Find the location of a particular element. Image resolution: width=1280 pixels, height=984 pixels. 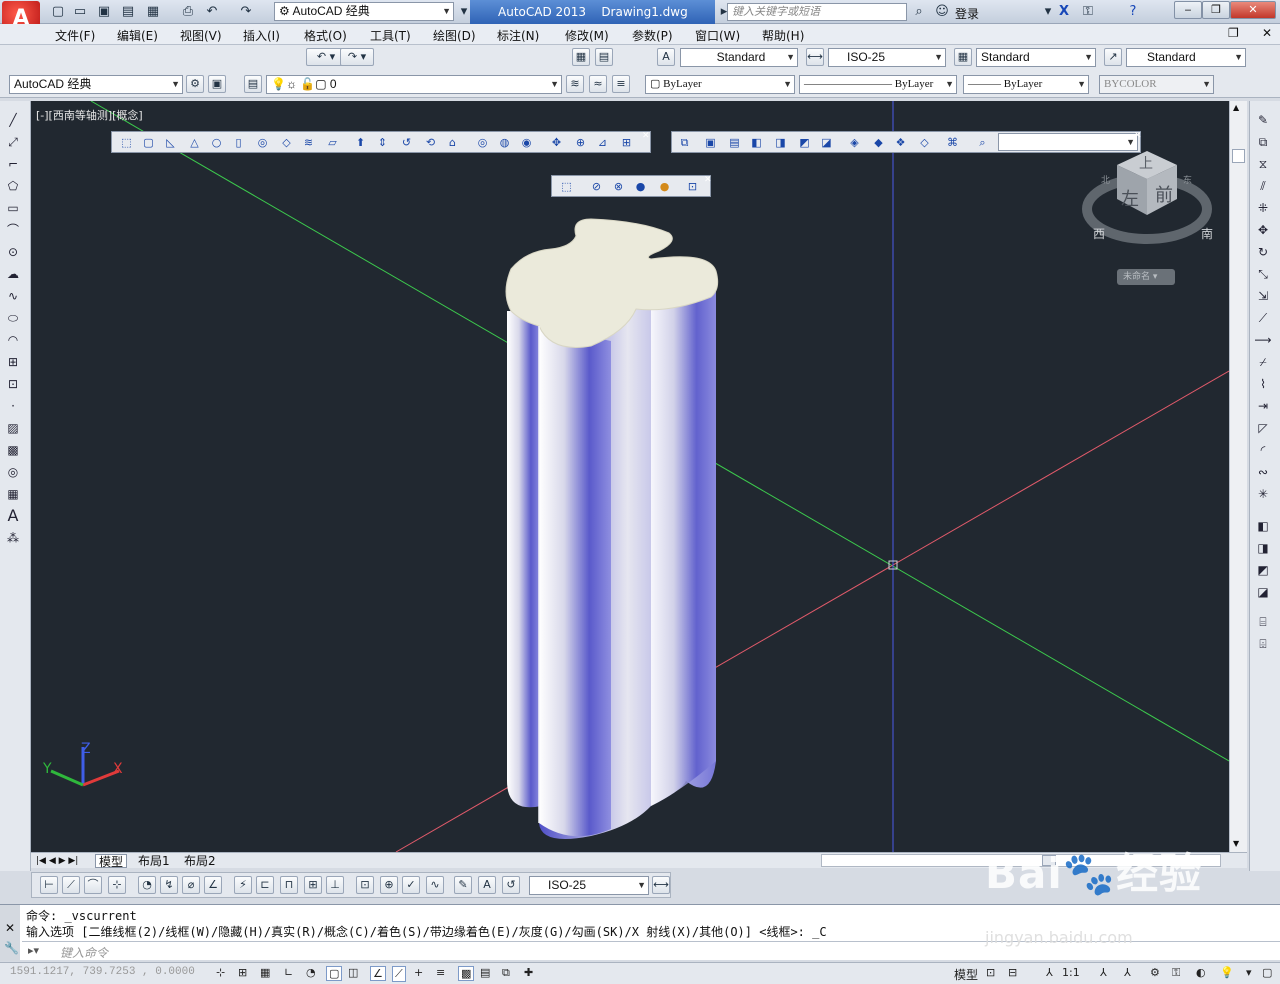

exchange-icon: X is located at coordinates (1064, 12).